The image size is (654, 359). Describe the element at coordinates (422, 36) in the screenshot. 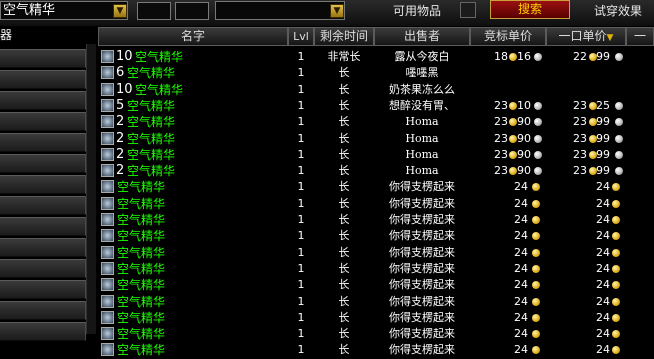

I see `column-header-seller: 出售者` at that location.